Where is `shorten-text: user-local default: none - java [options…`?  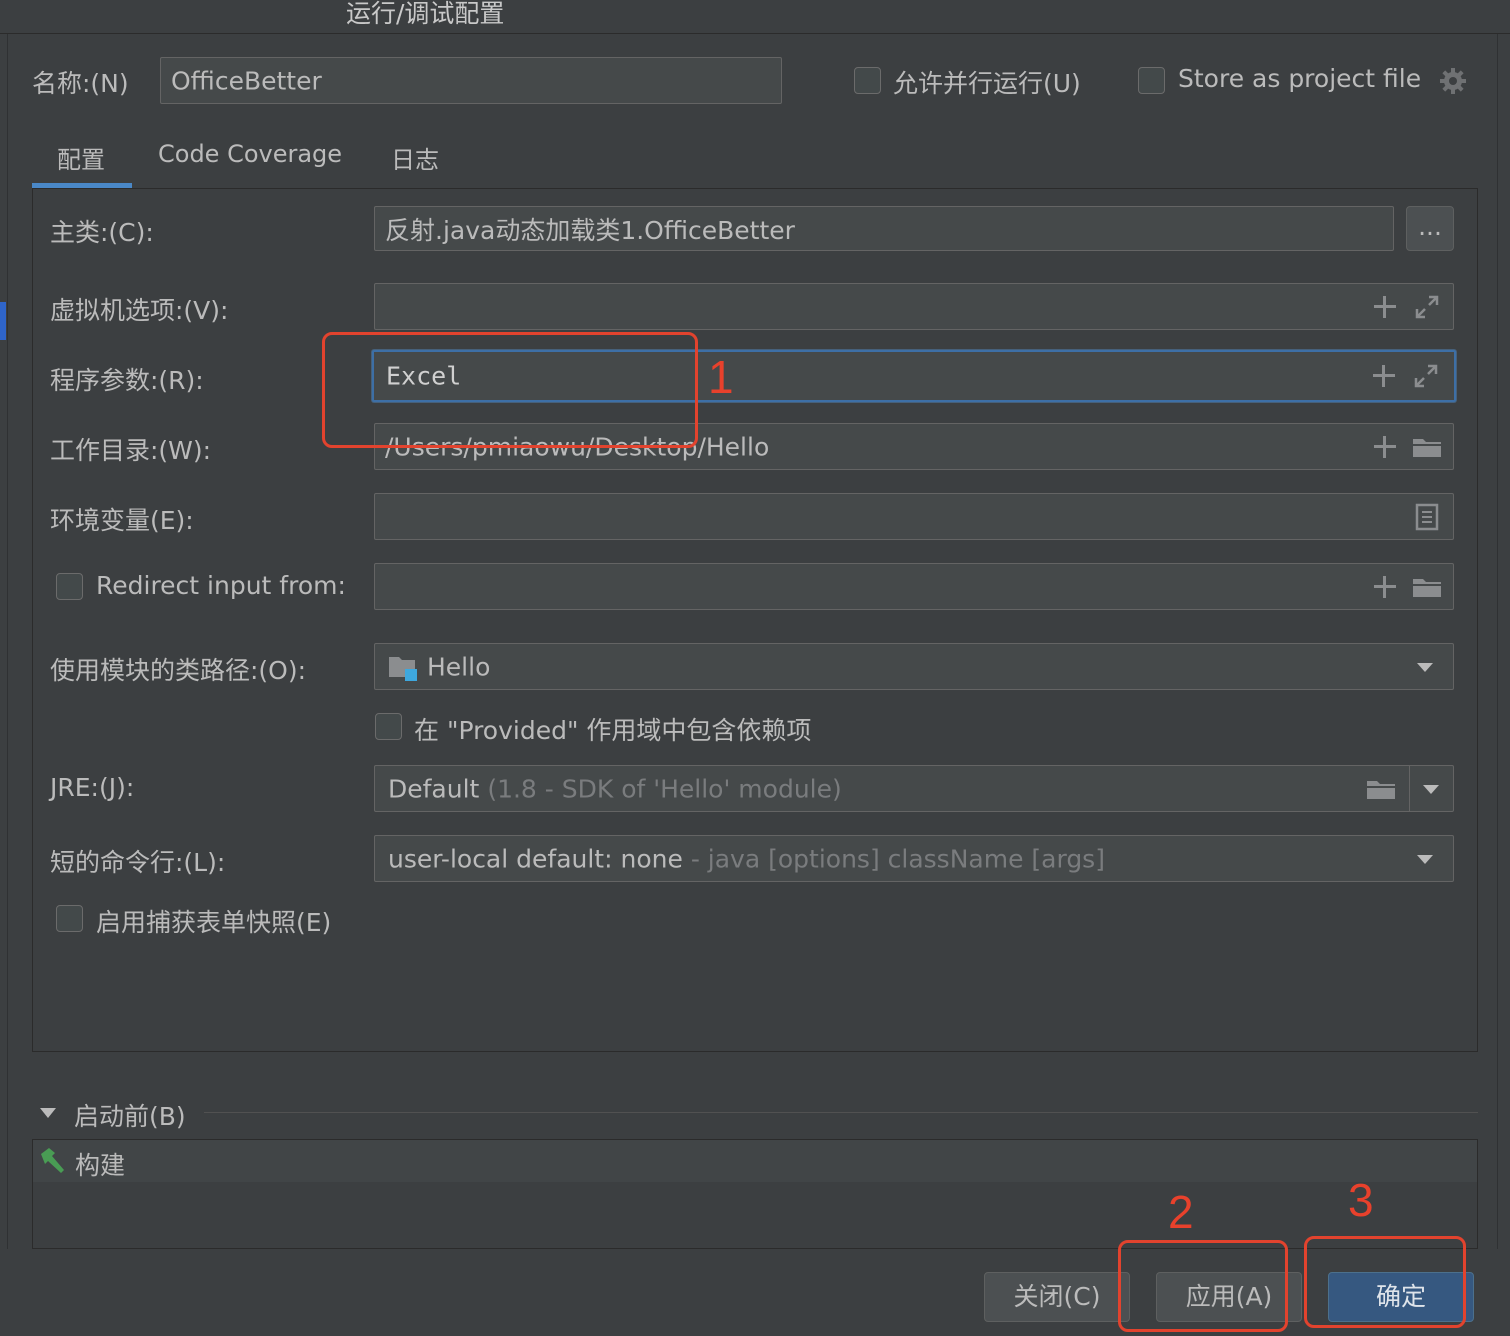 shorten-text: user-local default: none - java [options… is located at coordinates (746, 858).